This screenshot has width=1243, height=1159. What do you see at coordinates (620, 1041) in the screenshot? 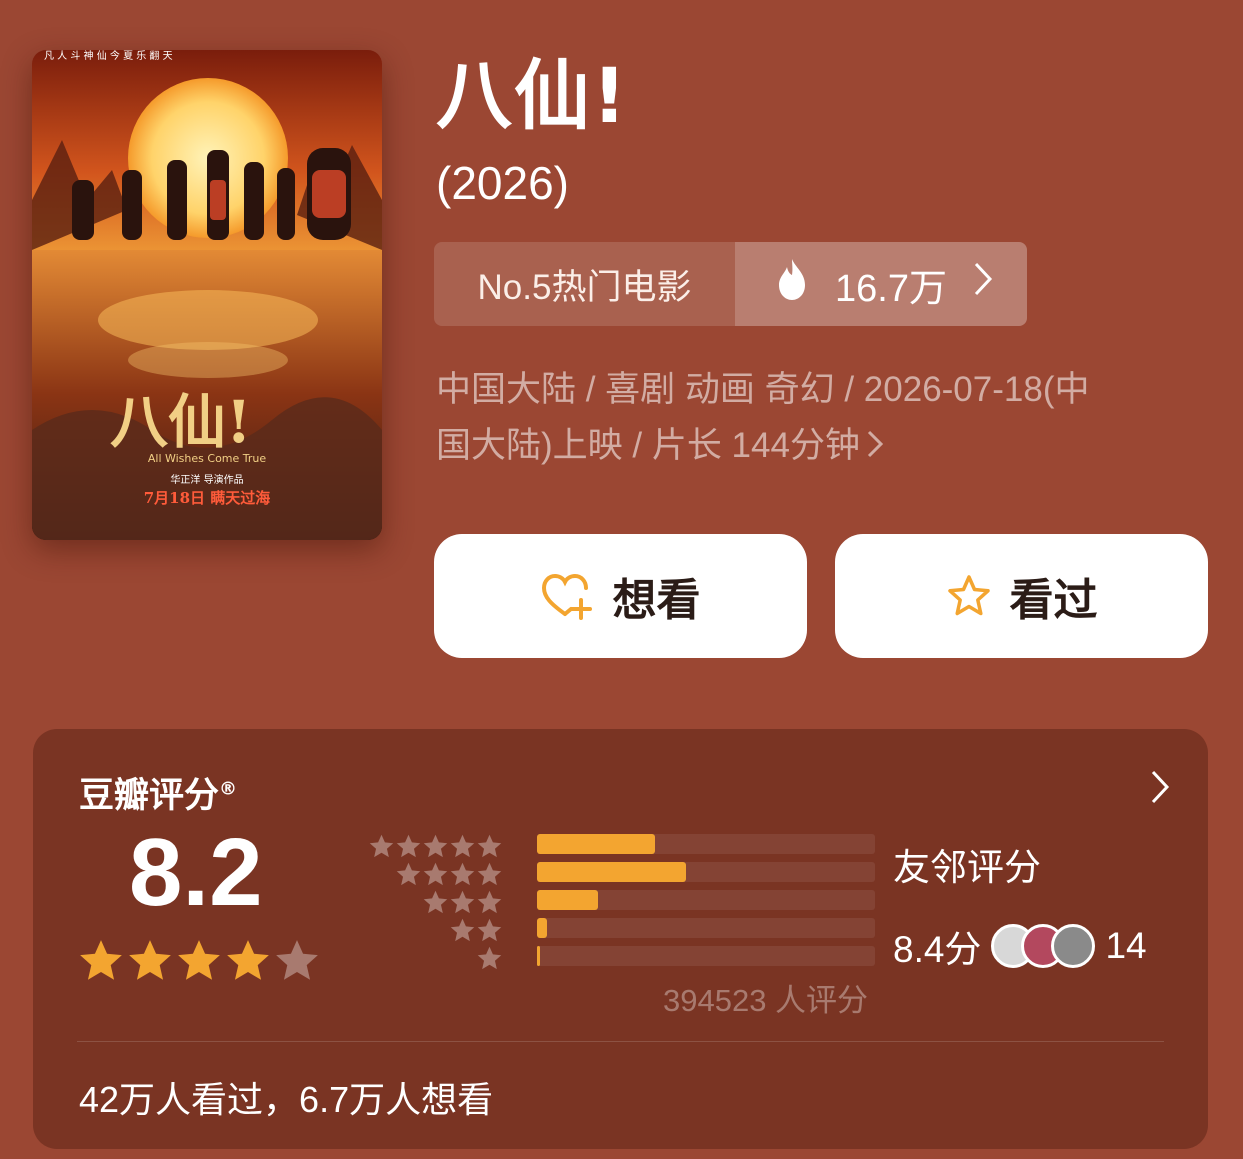
I see `divider` at bounding box center [620, 1041].